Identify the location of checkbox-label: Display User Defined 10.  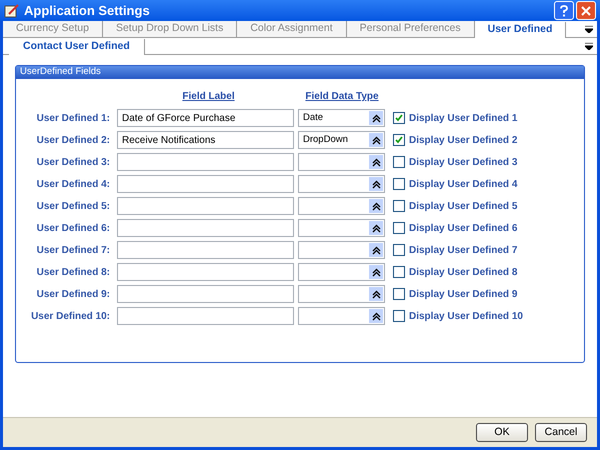
(466, 317).